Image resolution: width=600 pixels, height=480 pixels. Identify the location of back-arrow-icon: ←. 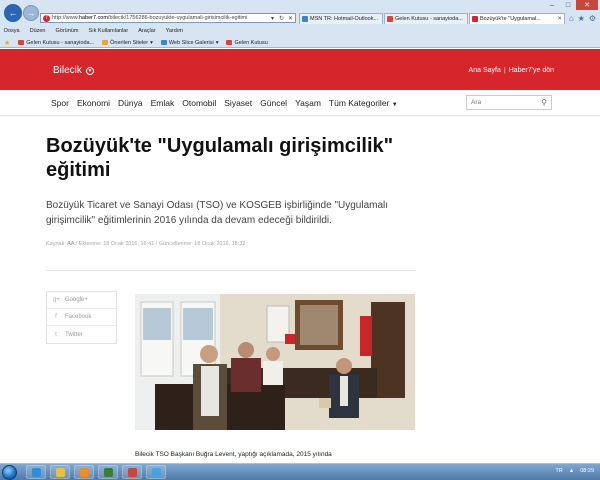
(13, 13).